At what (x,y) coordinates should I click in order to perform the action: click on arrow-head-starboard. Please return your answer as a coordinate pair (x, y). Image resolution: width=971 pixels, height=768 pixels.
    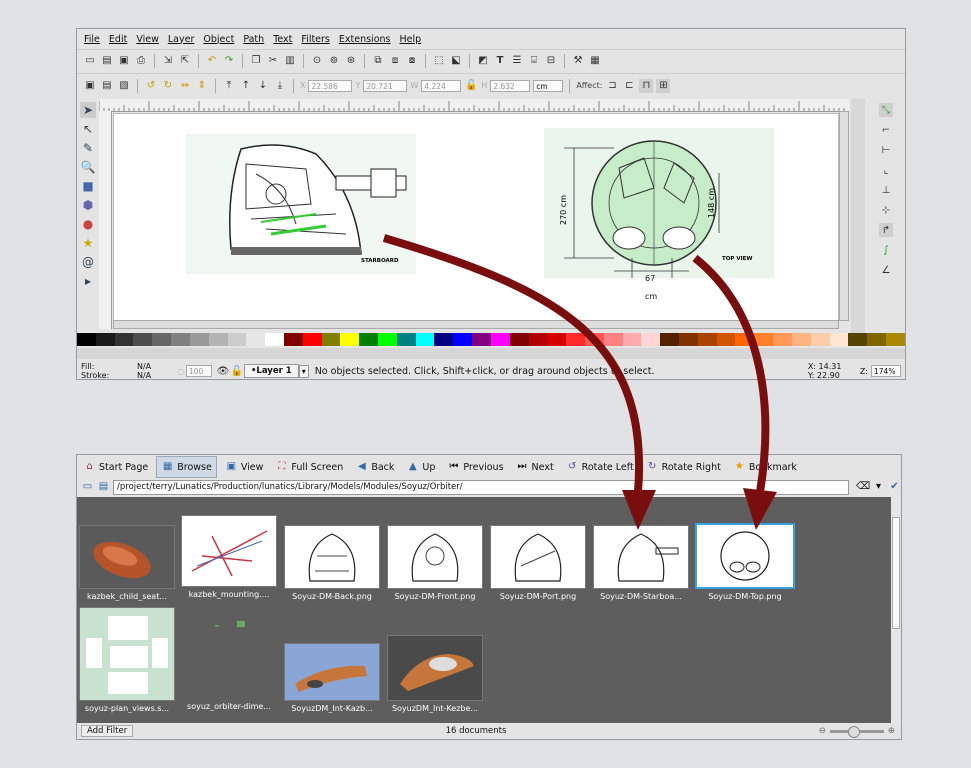
    Looking at the image, I should click on (639, 510).